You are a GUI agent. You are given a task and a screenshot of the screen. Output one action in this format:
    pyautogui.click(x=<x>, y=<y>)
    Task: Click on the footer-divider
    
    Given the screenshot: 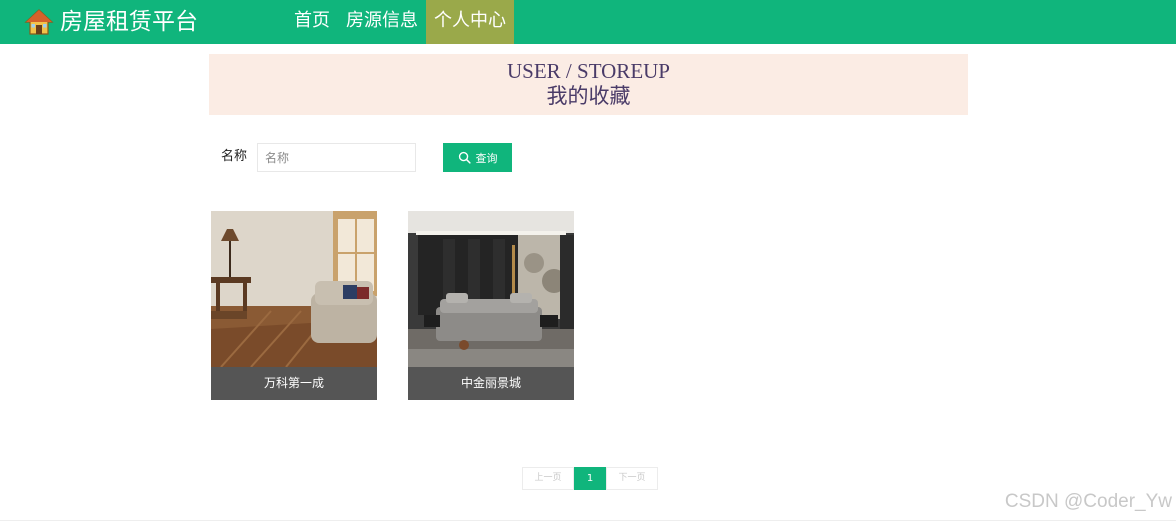 What is the action you would take?
    pyautogui.click(x=588, y=520)
    